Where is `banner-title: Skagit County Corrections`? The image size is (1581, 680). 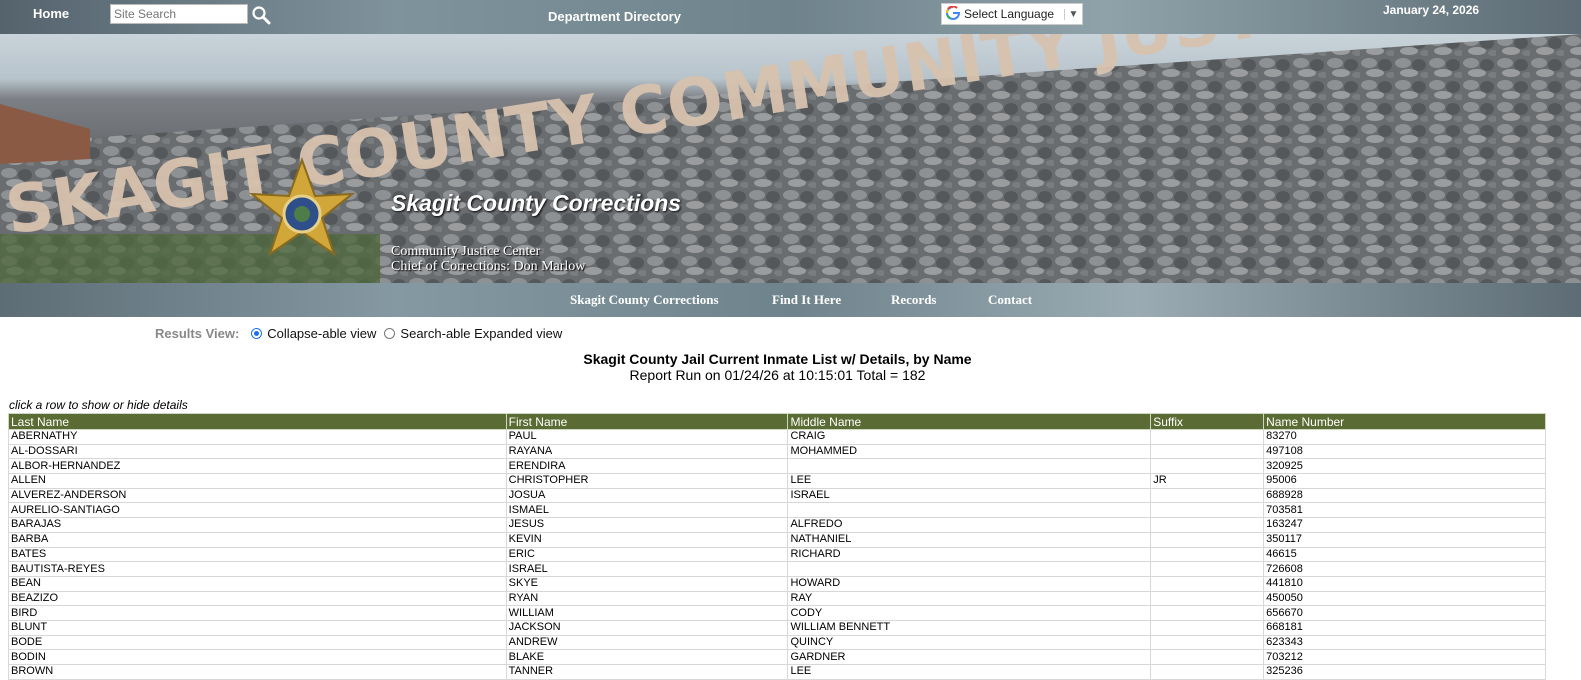
banner-title: Skagit County Corrections is located at coordinates (536, 203).